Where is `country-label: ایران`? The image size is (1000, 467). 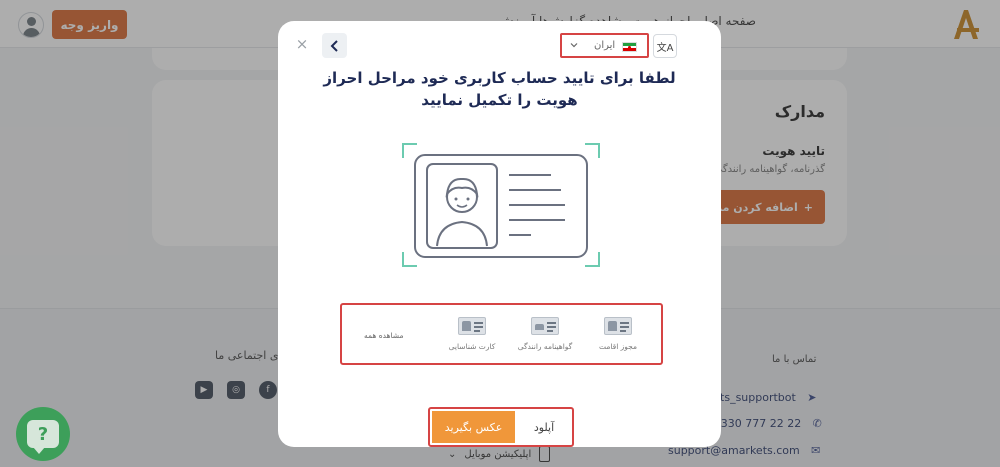
country-label: ایران is located at coordinates (605, 45).